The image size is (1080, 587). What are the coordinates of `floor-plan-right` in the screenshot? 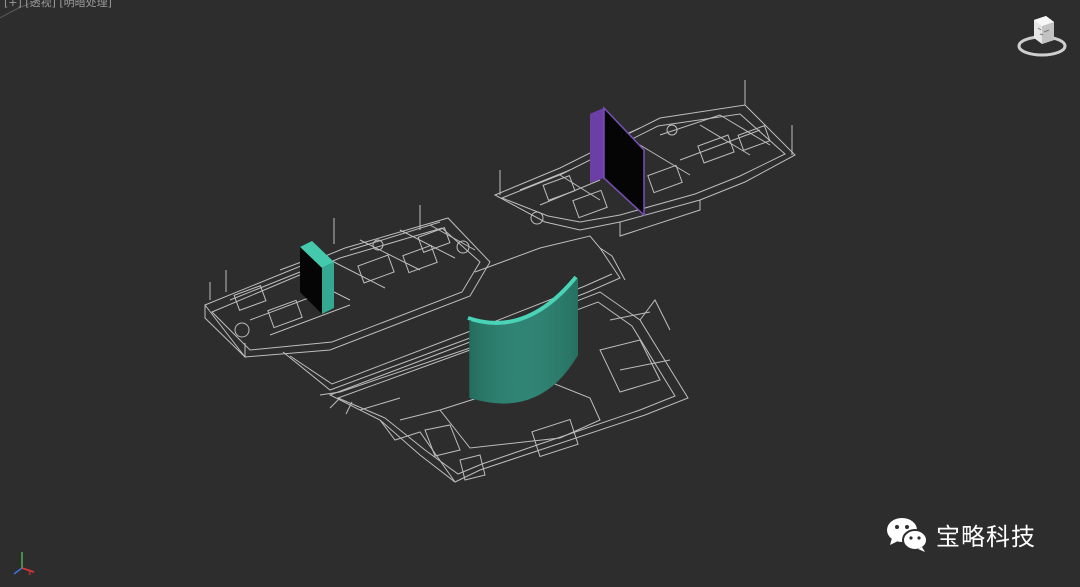 It's located at (644, 158).